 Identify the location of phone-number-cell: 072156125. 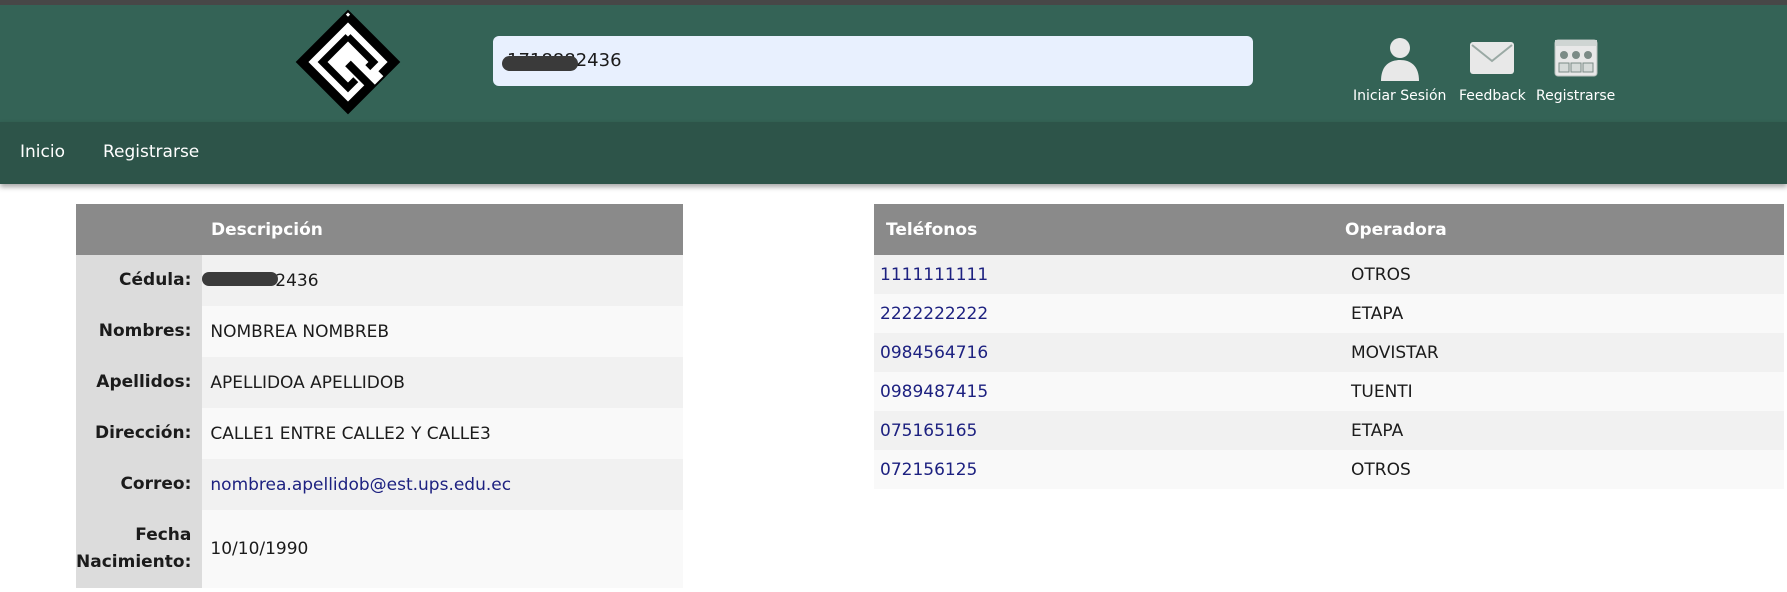
(1109, 469).